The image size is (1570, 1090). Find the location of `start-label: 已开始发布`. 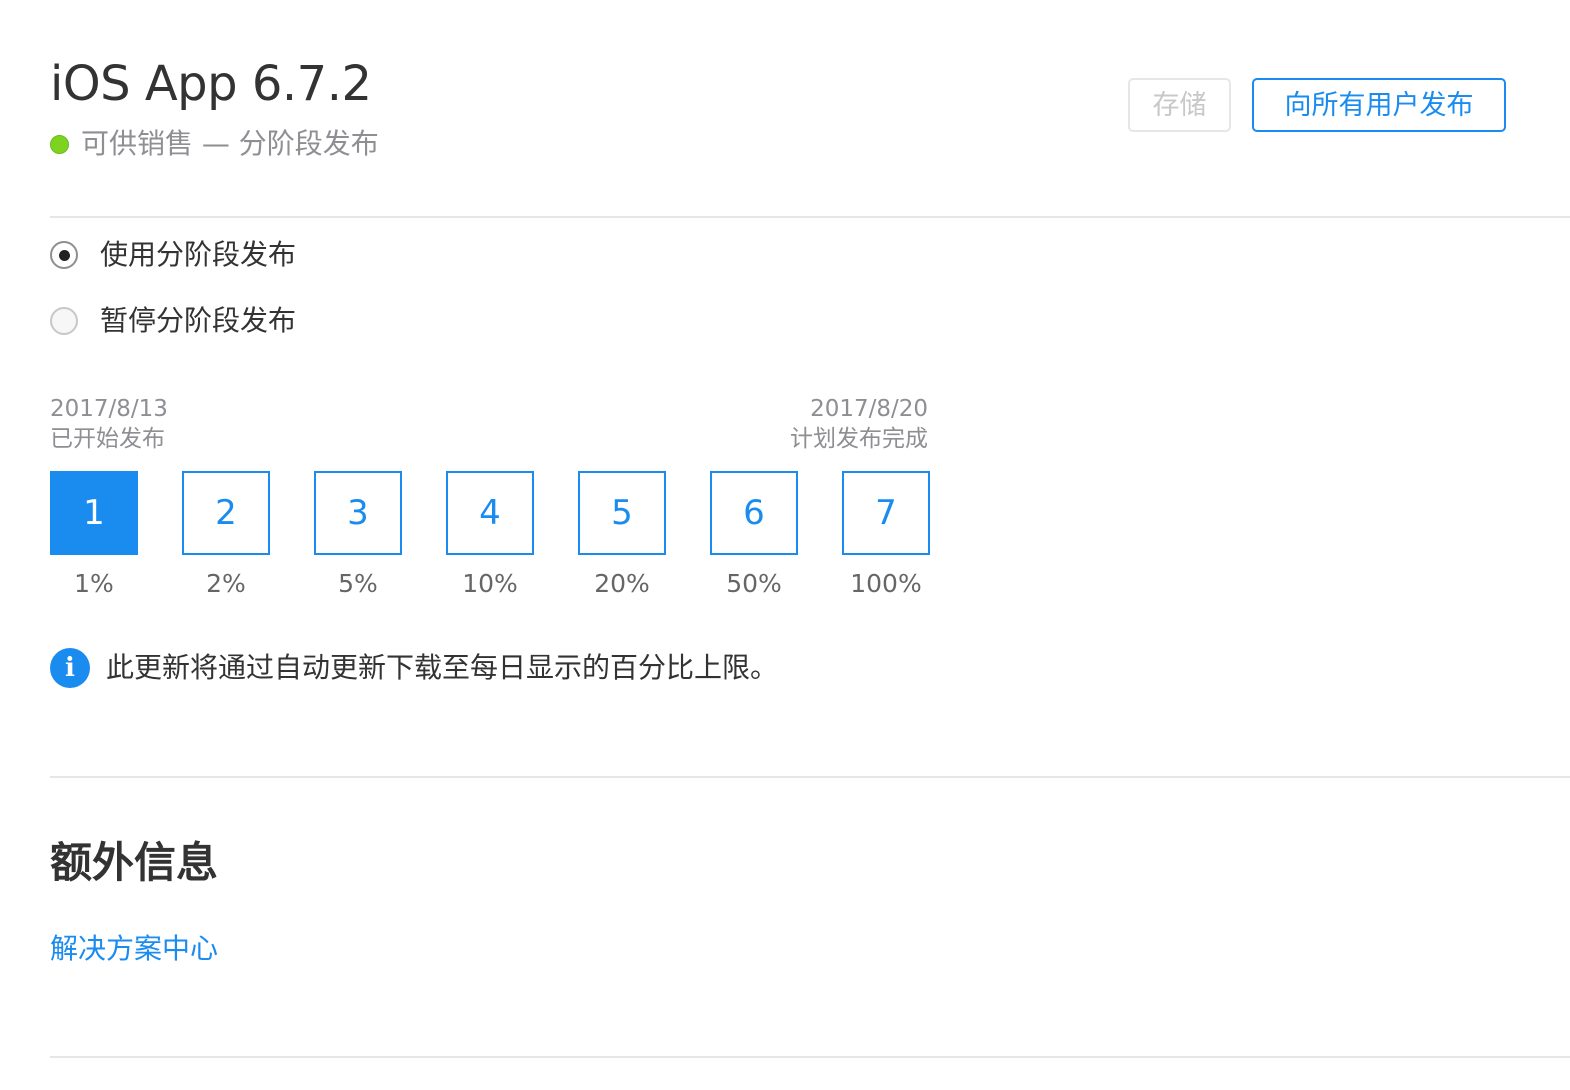

start-label: 已开始发布 is located at coordinates (107, 439).